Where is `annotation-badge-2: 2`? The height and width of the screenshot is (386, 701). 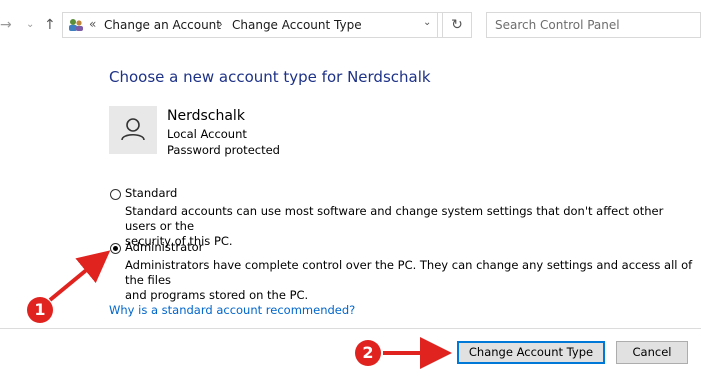
annotation-badge-2: 2 is located at coordinates (368, 353).